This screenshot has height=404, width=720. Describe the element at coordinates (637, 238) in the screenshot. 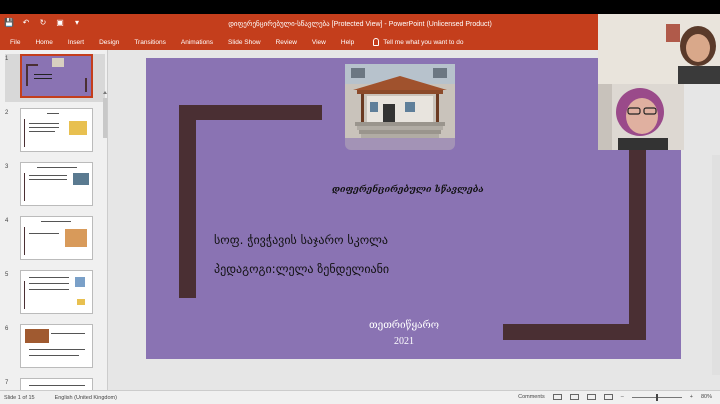

I see `frame-right-bar` at that location.